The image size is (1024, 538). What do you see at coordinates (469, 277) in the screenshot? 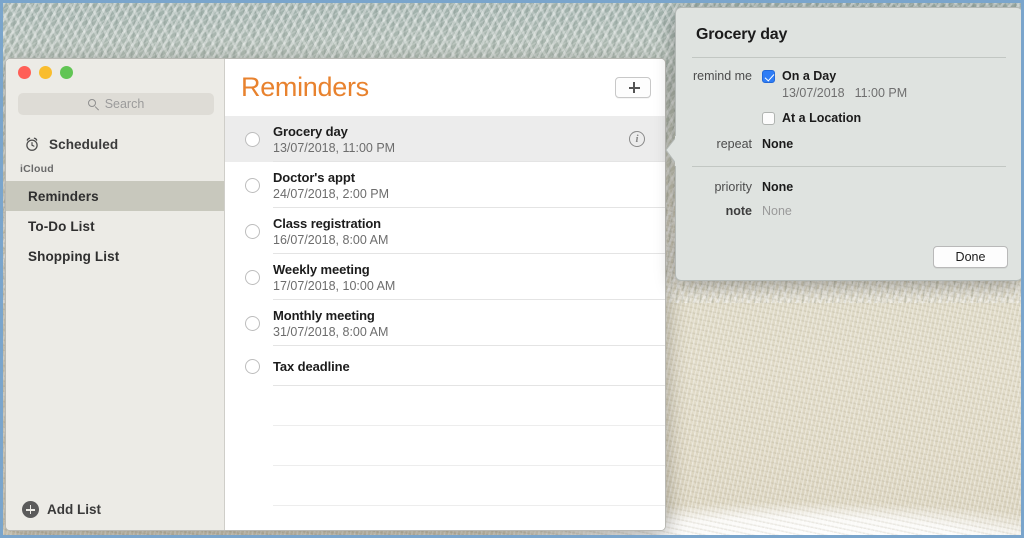
I see `reminder-text: Weekly meeting 17/07/2018, 10:00 AM` at bounding box center [469, 277].